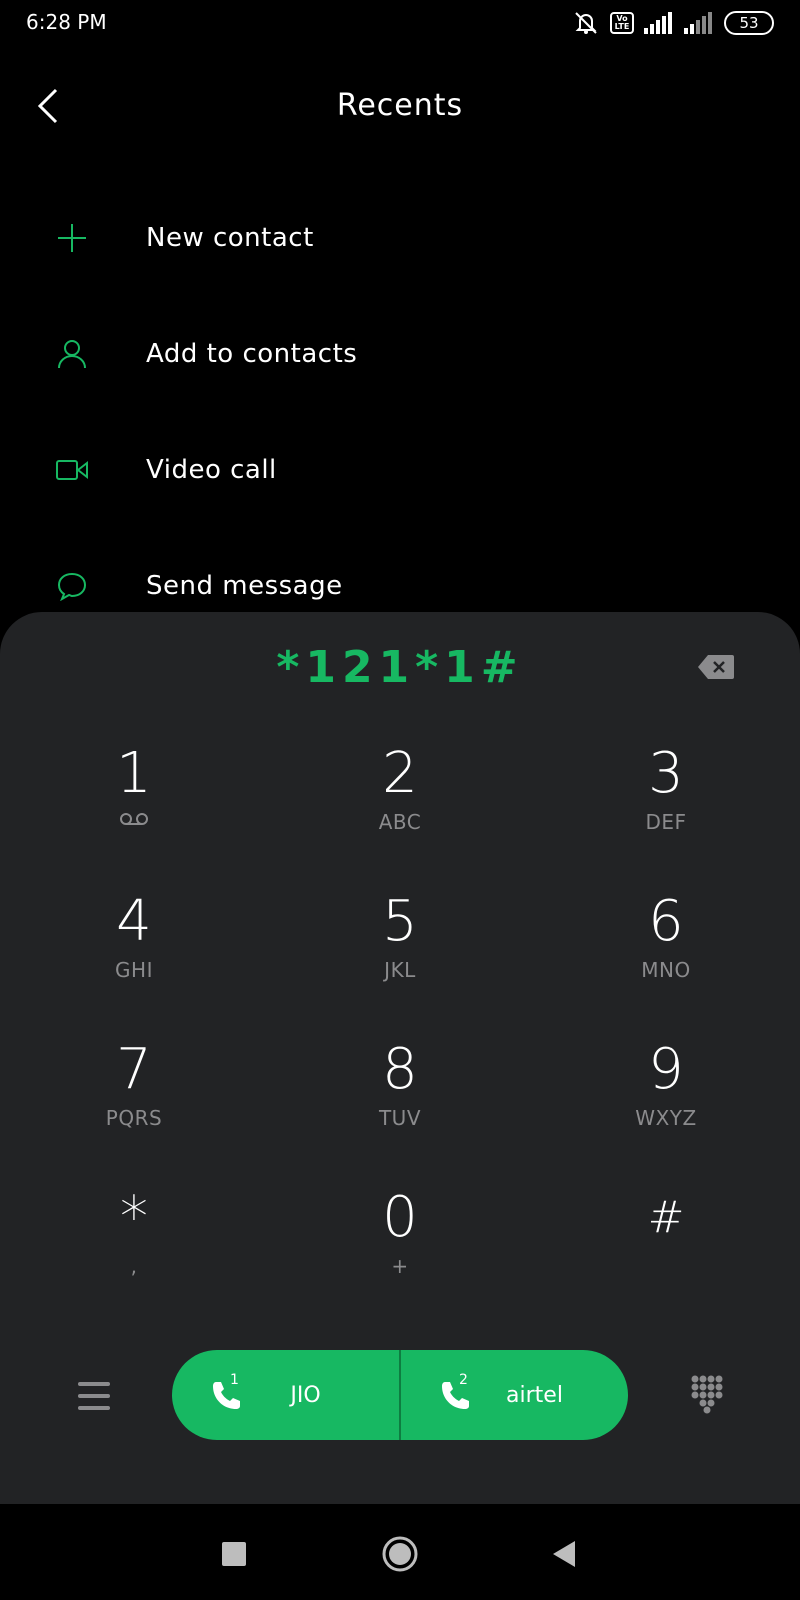 This screenshot has width=800, height=1600. Describe the element at coordinates (400, 1118) in the screenshot. I see `key-letters: TUV` at that location.